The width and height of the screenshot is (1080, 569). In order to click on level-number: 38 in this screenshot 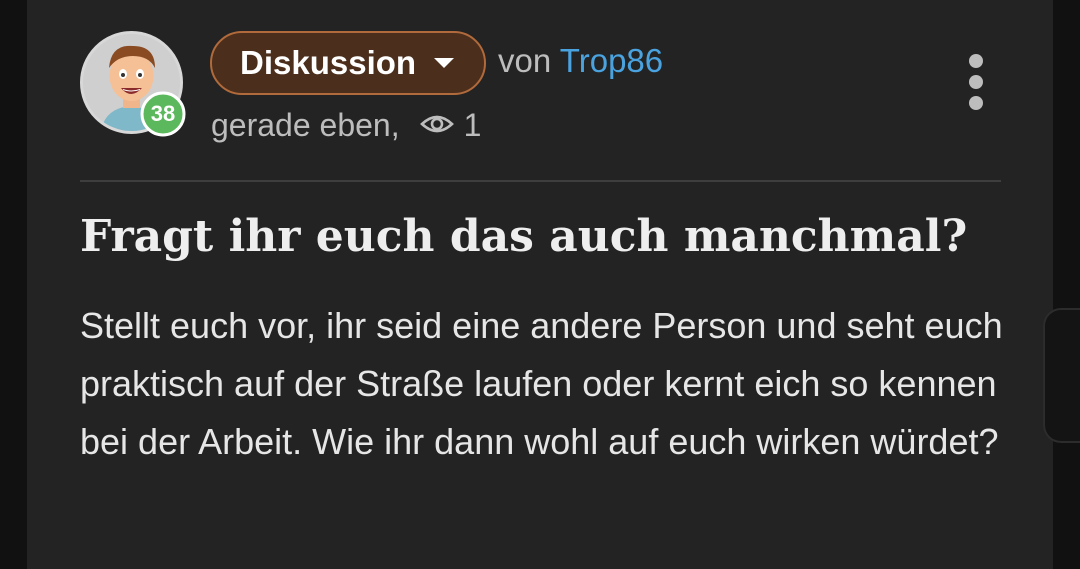, I will do `click(163, 113)`.